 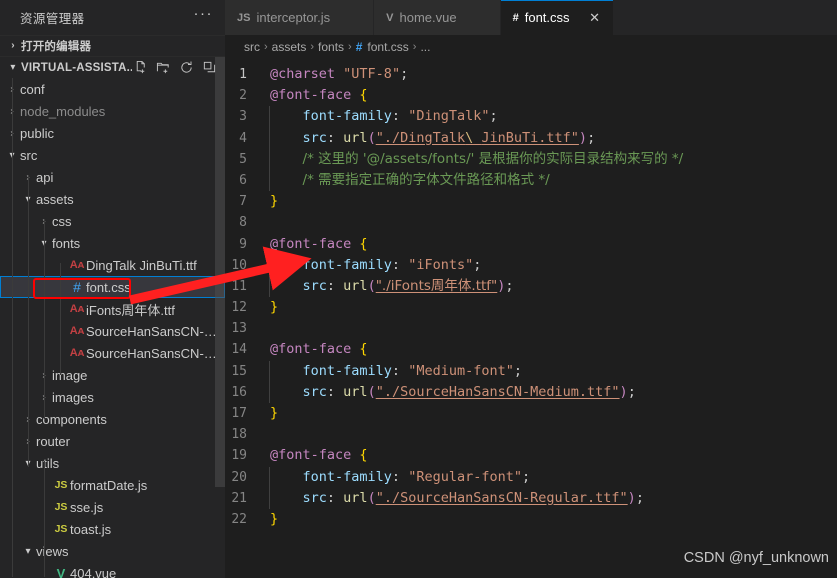 I want to click on js-file-icon: JS, so click(x=61, y=507).